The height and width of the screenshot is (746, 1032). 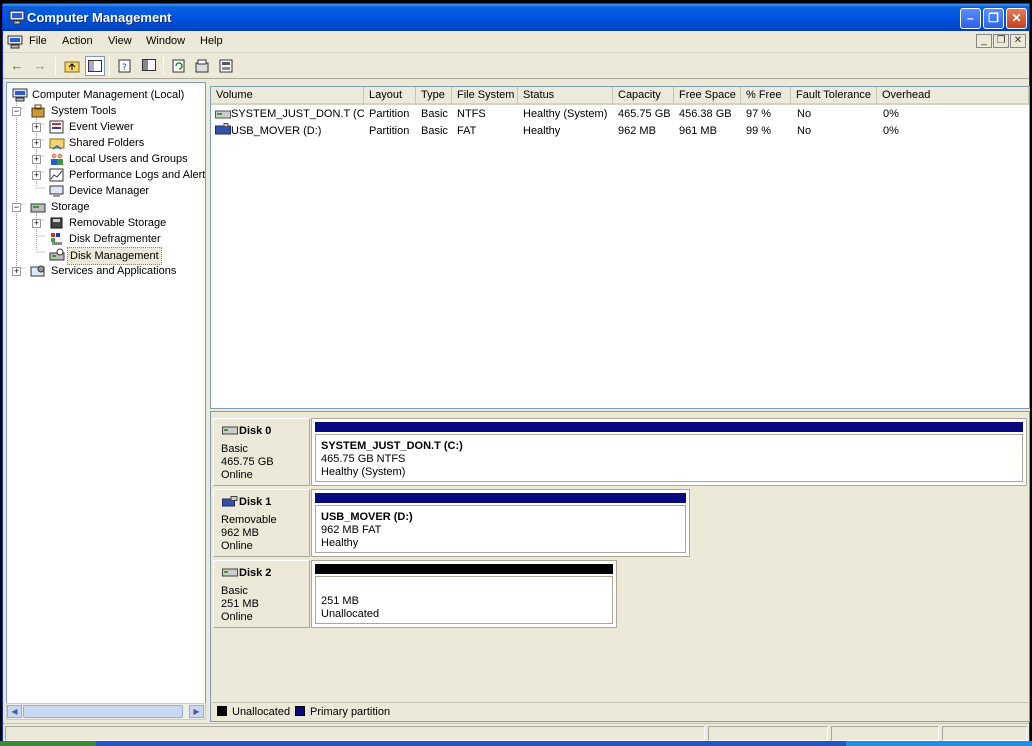 I want to click on title-bar: Computer Management – ❐ ✕, so click(x=516, y=17).